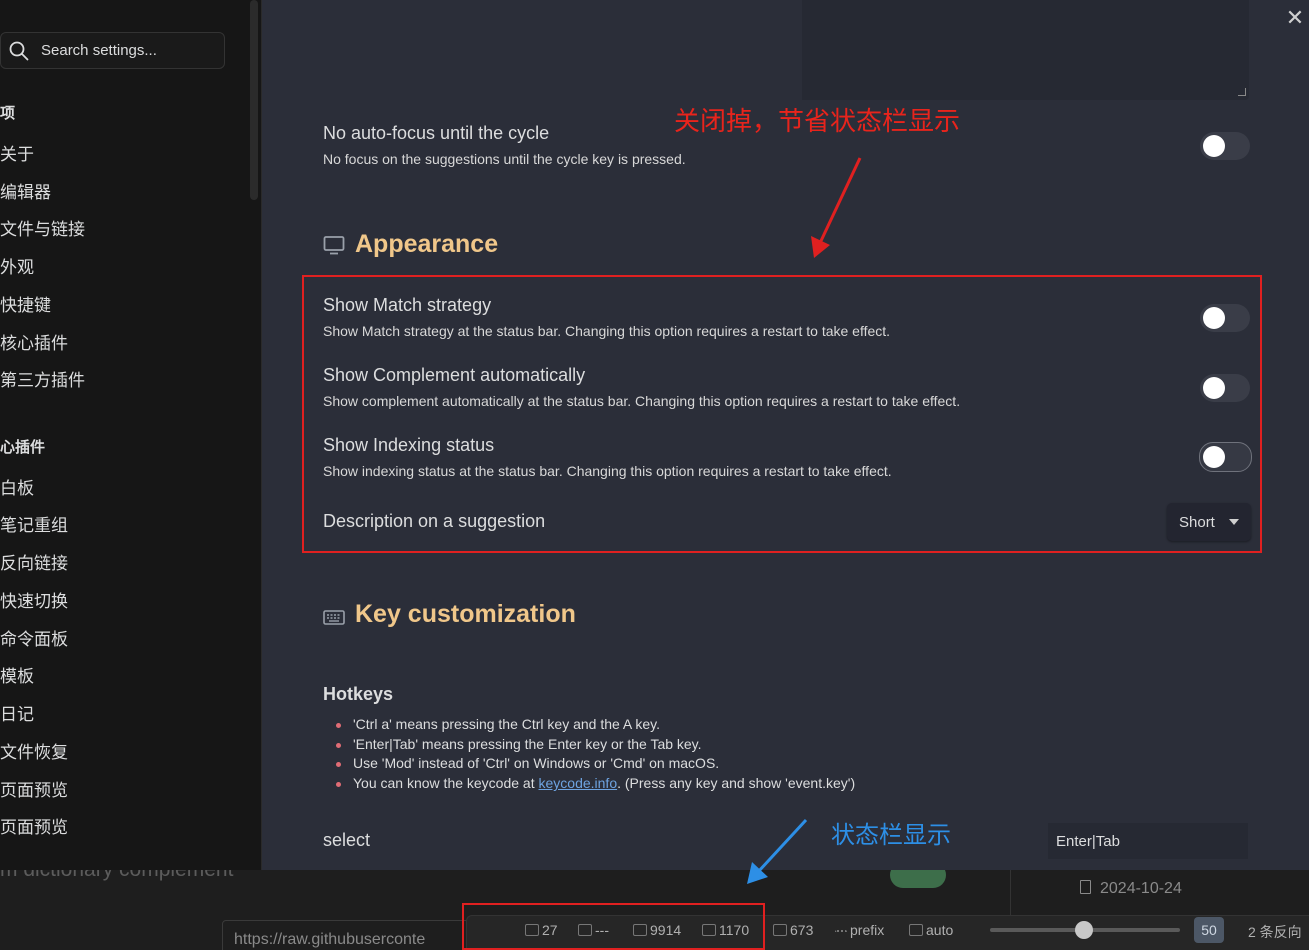 The height and width of the screenshot is (950, 1309). Describe the element at coordinates (25, 303) in the screenshot. I see `sidebar-item-hotkeys: 快捷键` at that location.